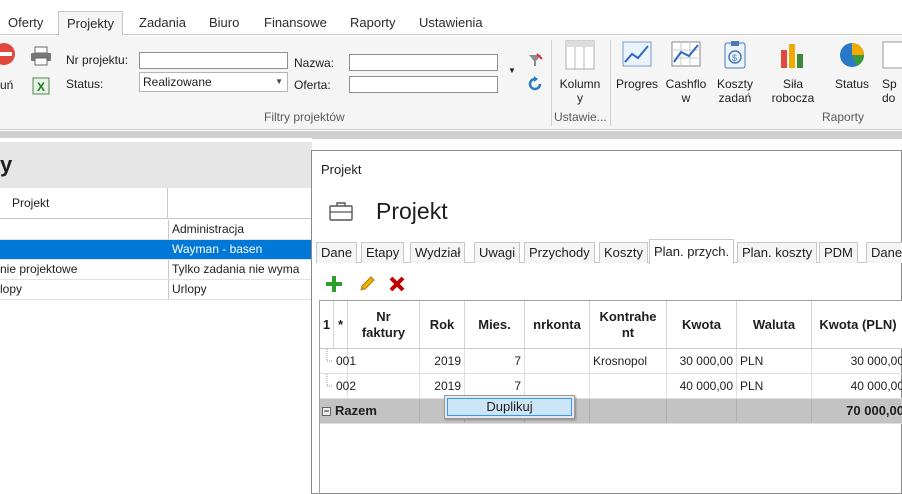 Image resolution: width=902 pixels, height=494 pixels. Describe the element at coordinates (397, 284) in the screenshot. I see `delete-x-icon` at that location.